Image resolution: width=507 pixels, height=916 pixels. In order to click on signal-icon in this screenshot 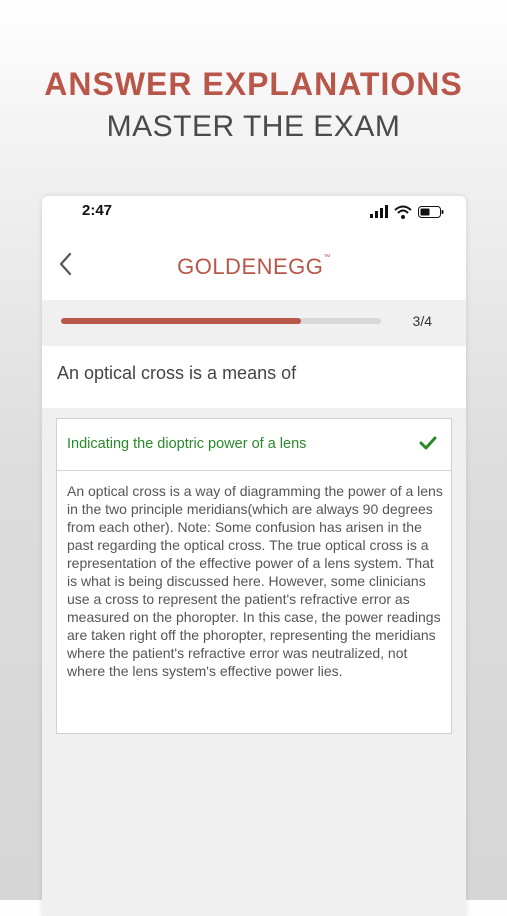, I will do `click(379, 211)`.